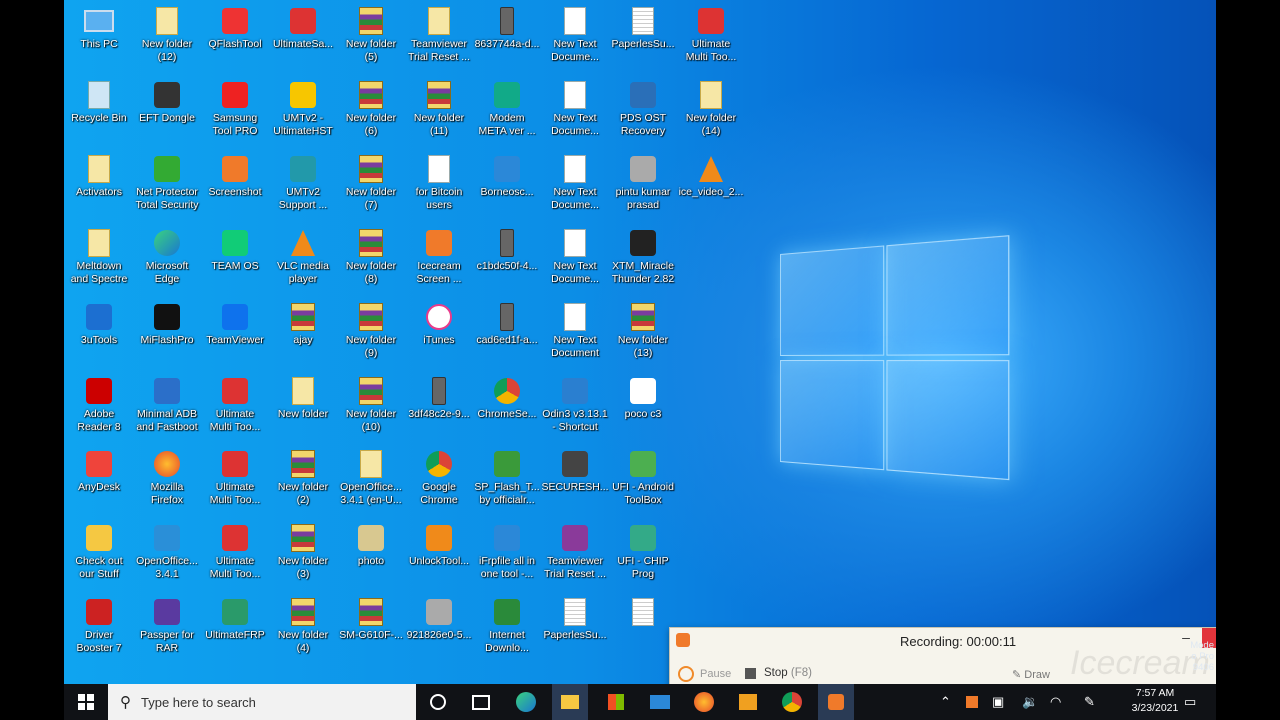  What do you see at coordinates (643, 398) in the screenshot?
I see `desktop-icon: poco c3` at bounding box center [643, 398].